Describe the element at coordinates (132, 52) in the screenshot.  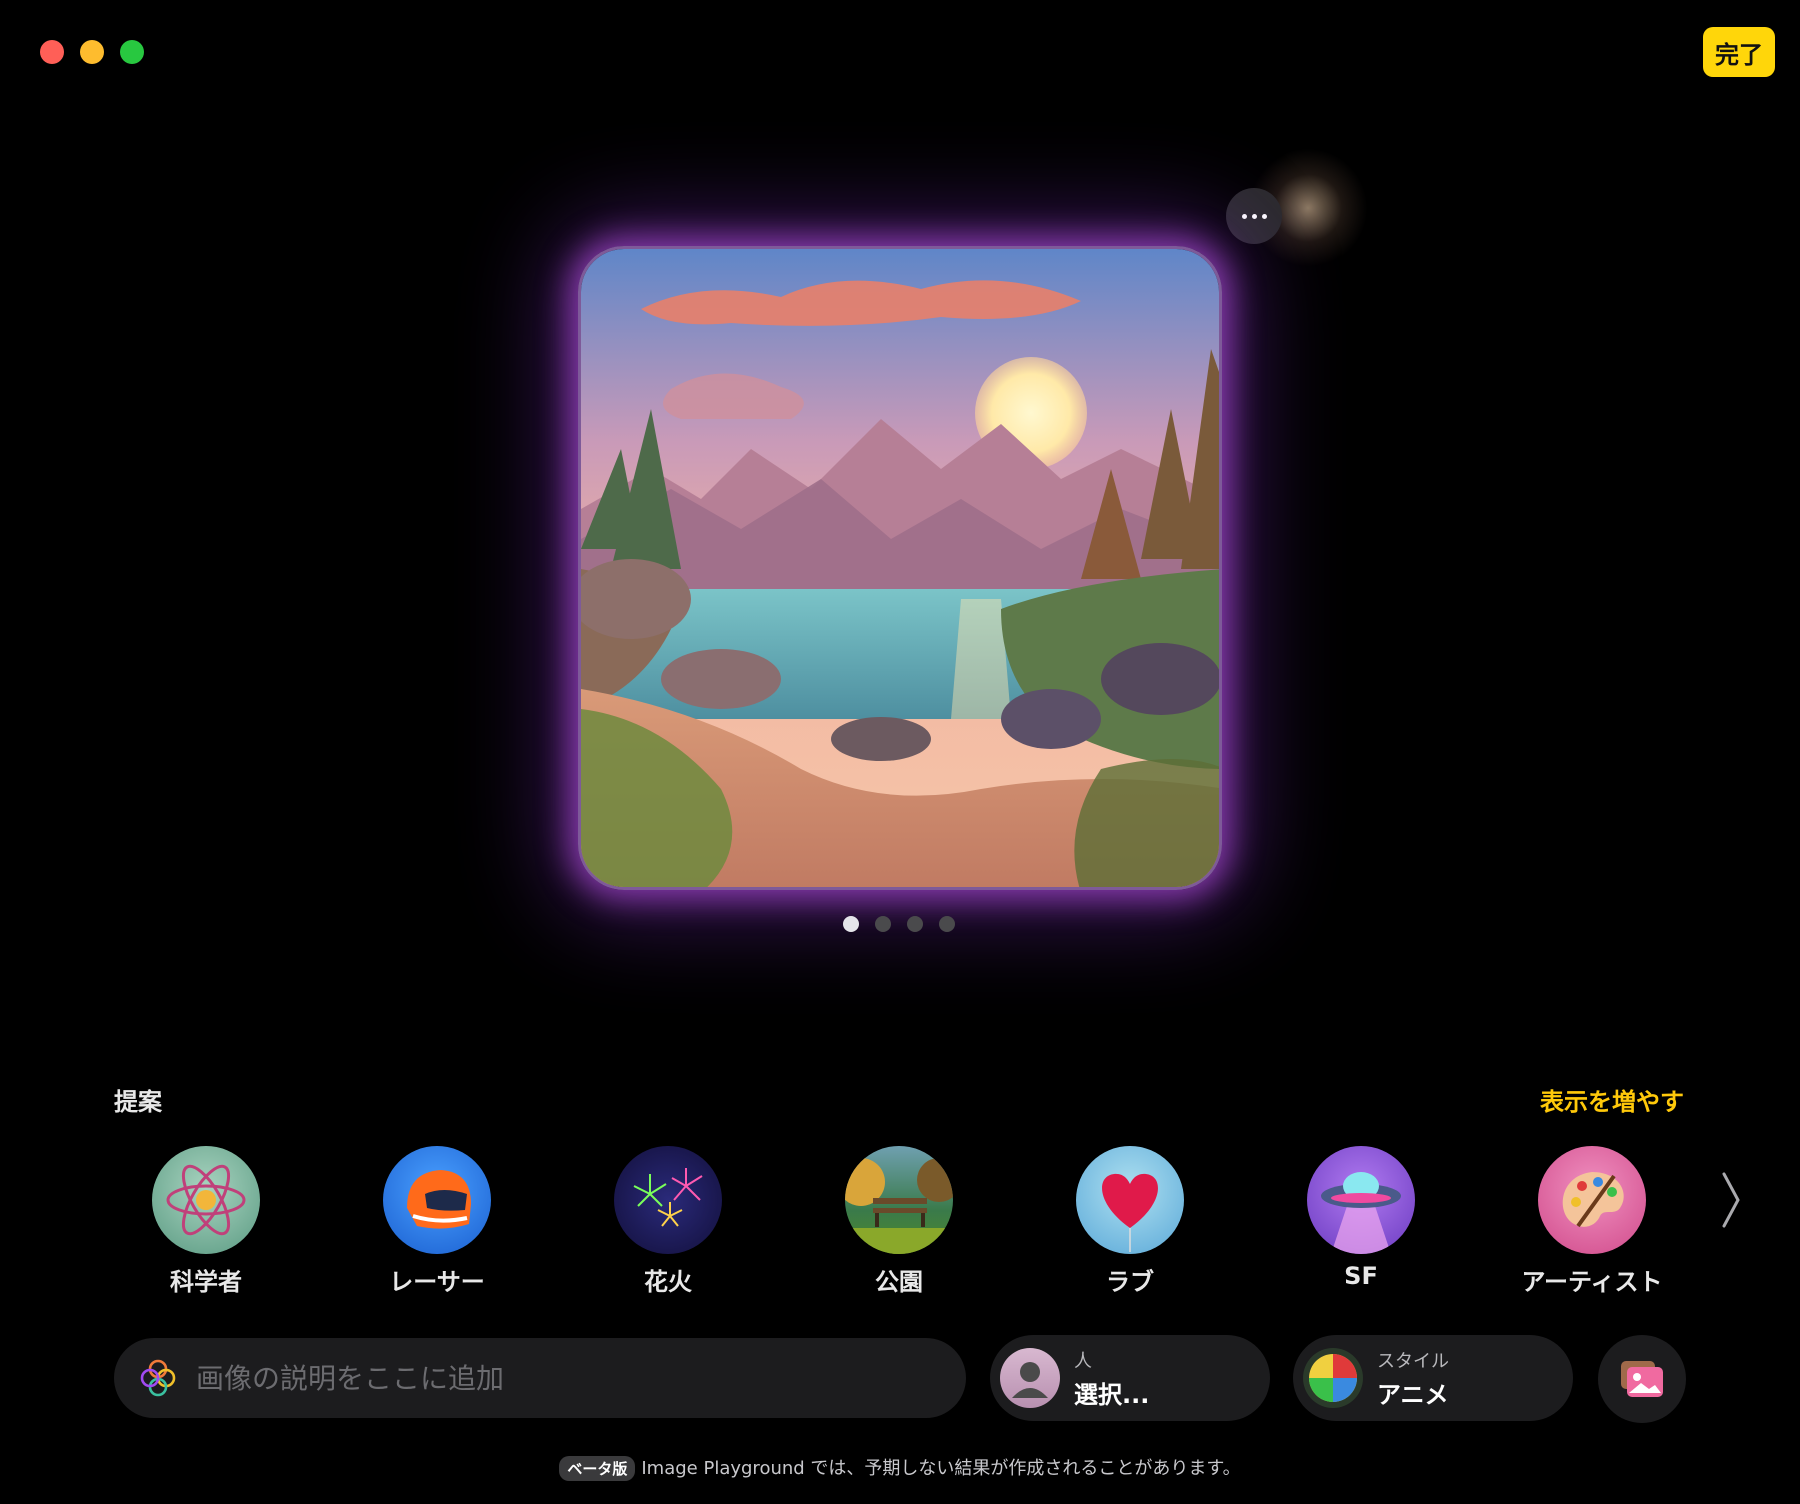
I see `zoom-window-button` at that location.